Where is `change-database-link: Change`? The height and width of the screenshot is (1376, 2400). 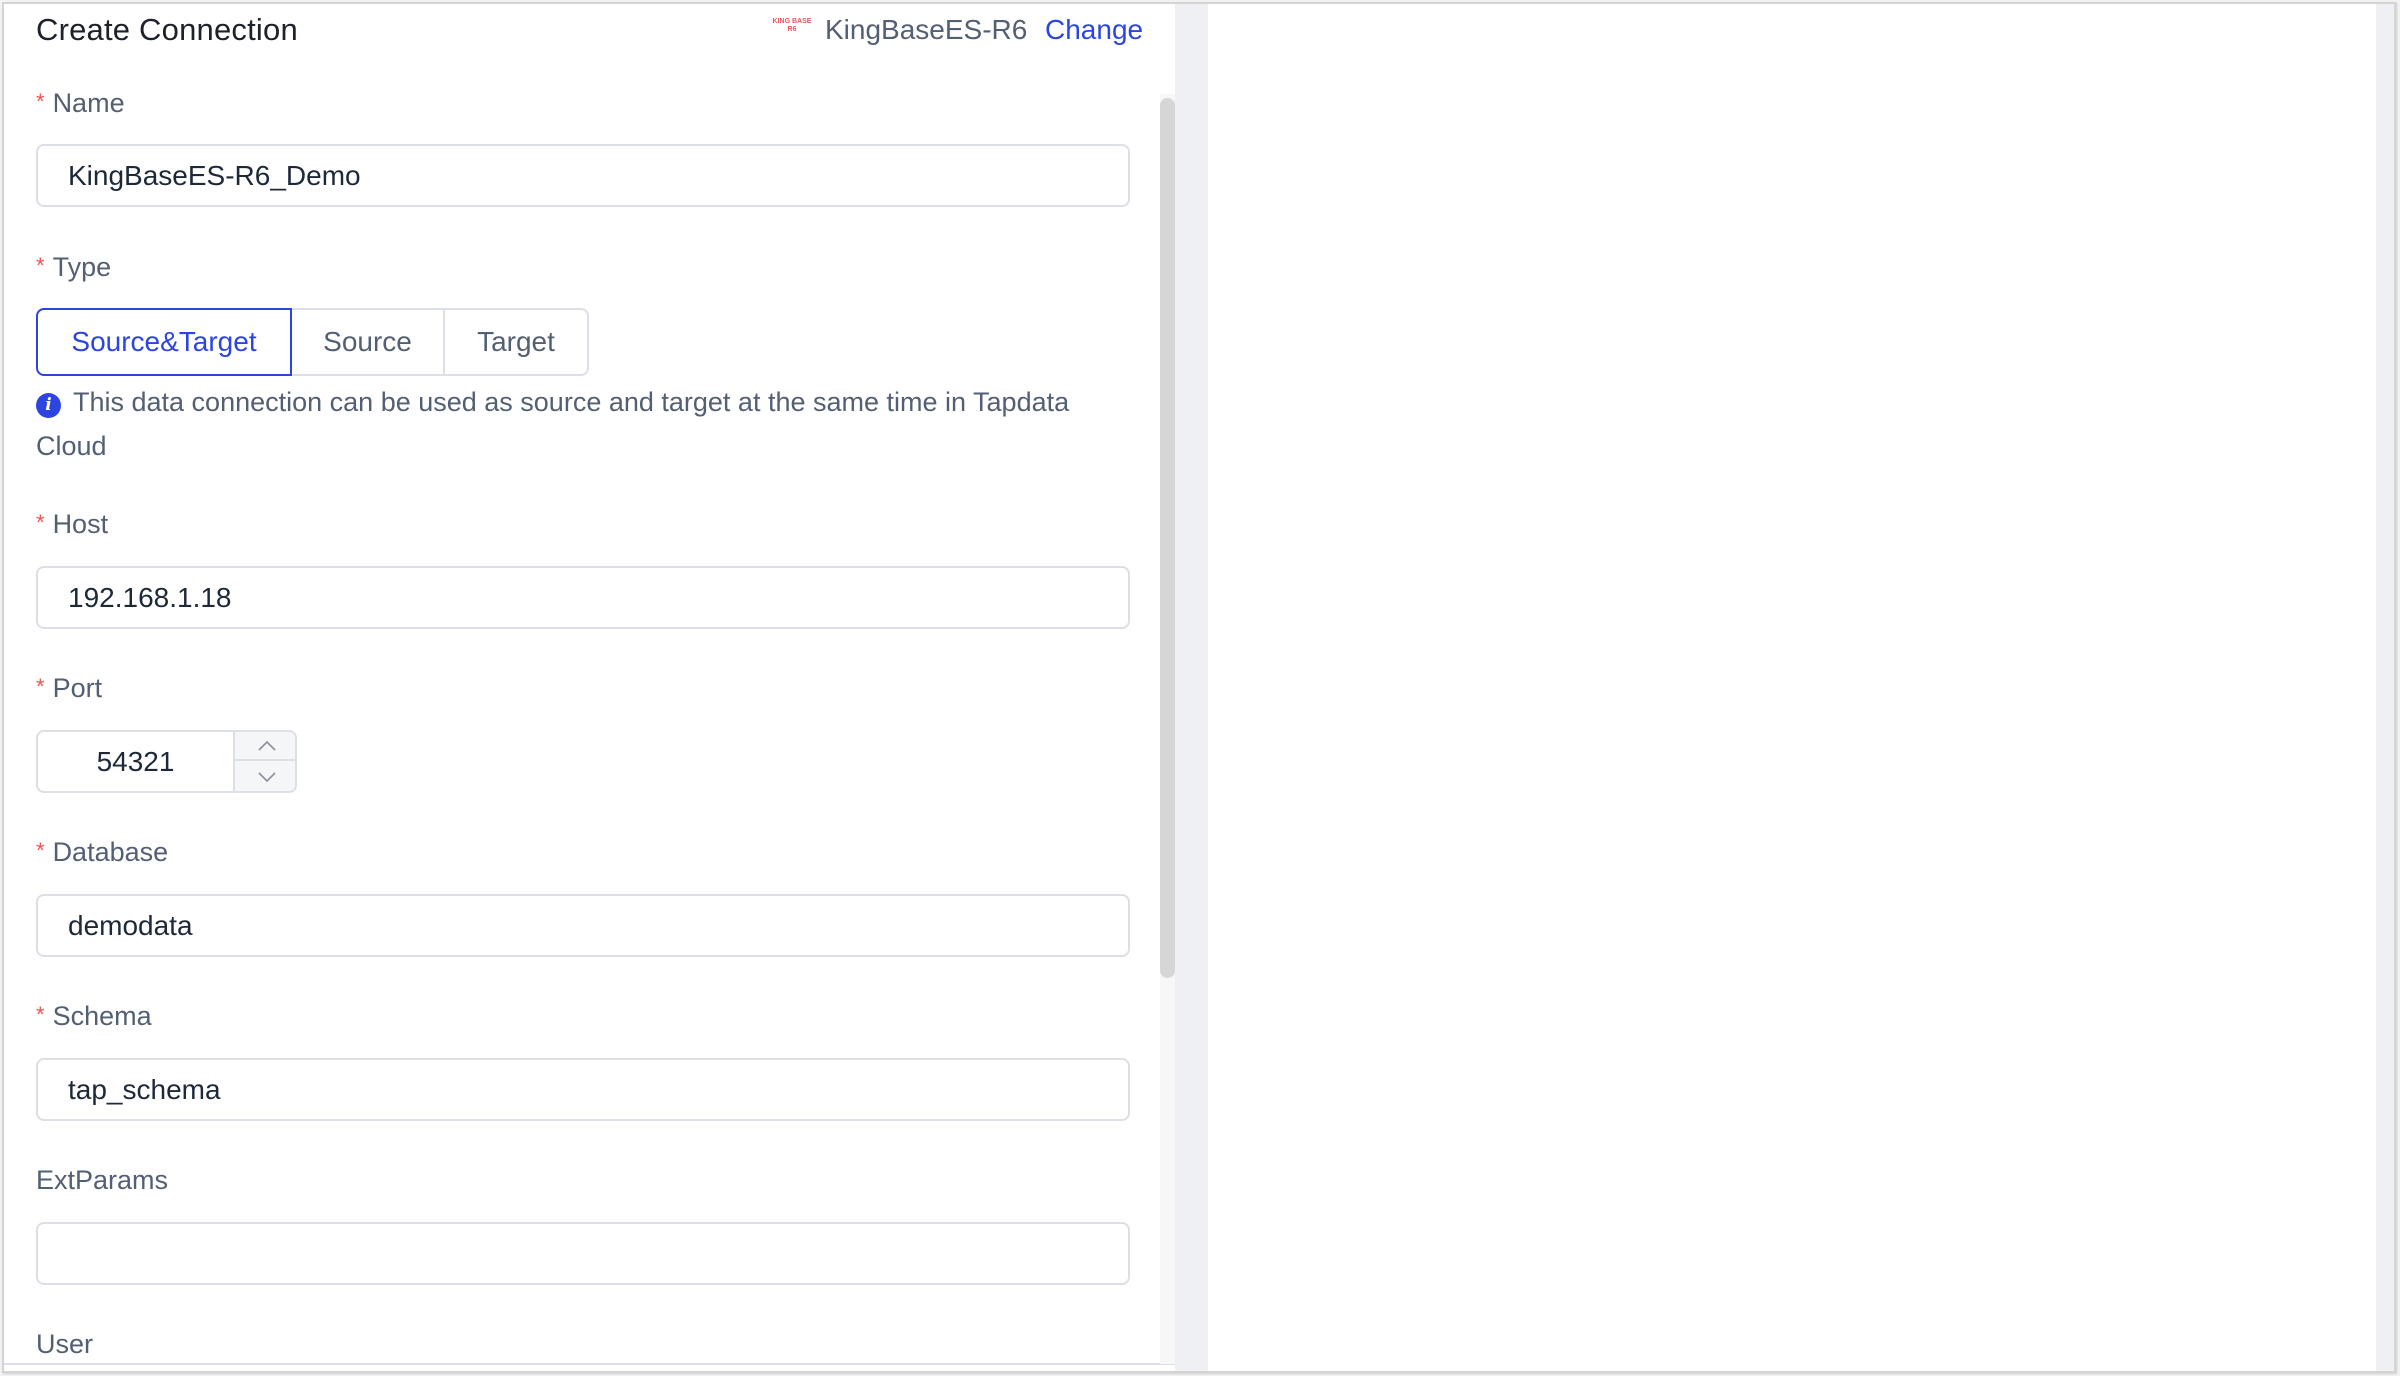
change-database-link: Change is located at coordinates (1094, 30).